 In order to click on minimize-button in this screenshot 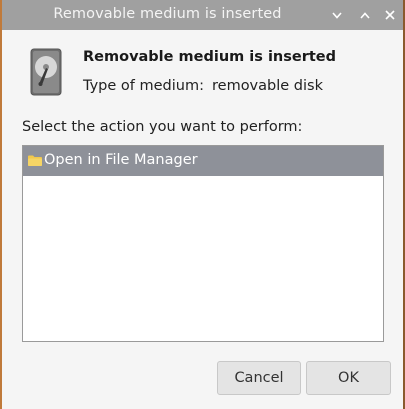, I will do `click(337, 15)`.